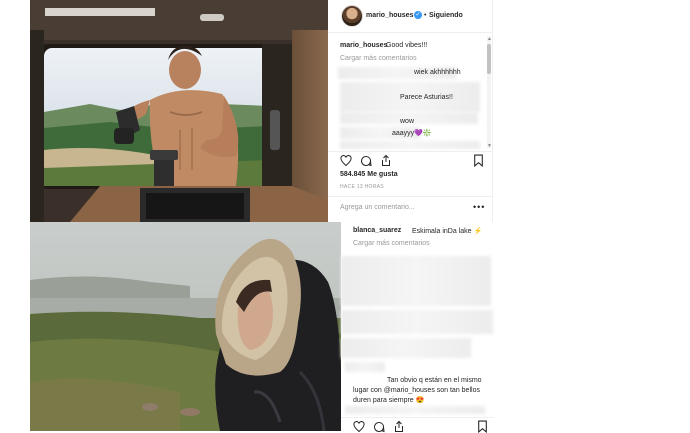 This screenshot has width=690, height=433. What do you see at coordinates (418, 15) in the screenshot?
I see `verified-badge-icon: ✓` at bounding box center [418, 15].